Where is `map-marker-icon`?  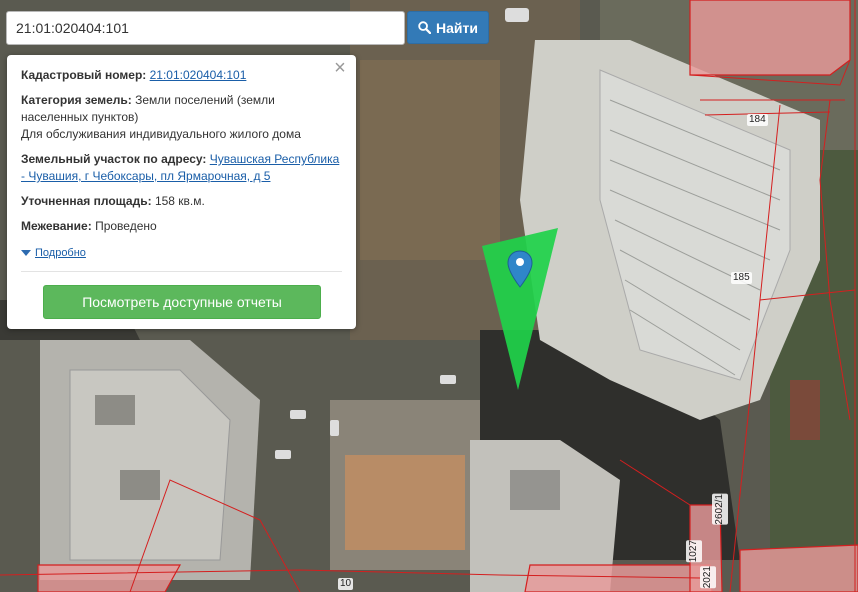 map-marker-icon is located at coordinates (520, 269).